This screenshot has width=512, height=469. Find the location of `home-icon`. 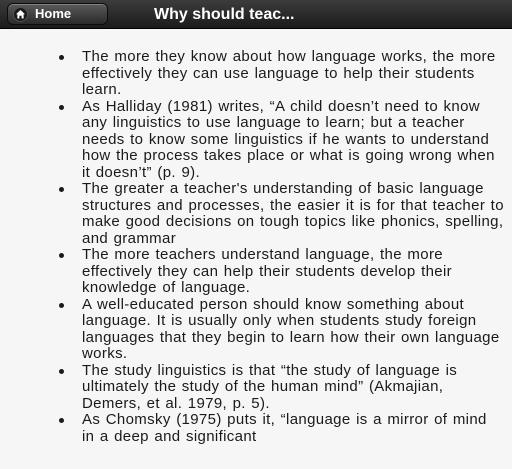

home-icon is located at coordinates (20, 14).